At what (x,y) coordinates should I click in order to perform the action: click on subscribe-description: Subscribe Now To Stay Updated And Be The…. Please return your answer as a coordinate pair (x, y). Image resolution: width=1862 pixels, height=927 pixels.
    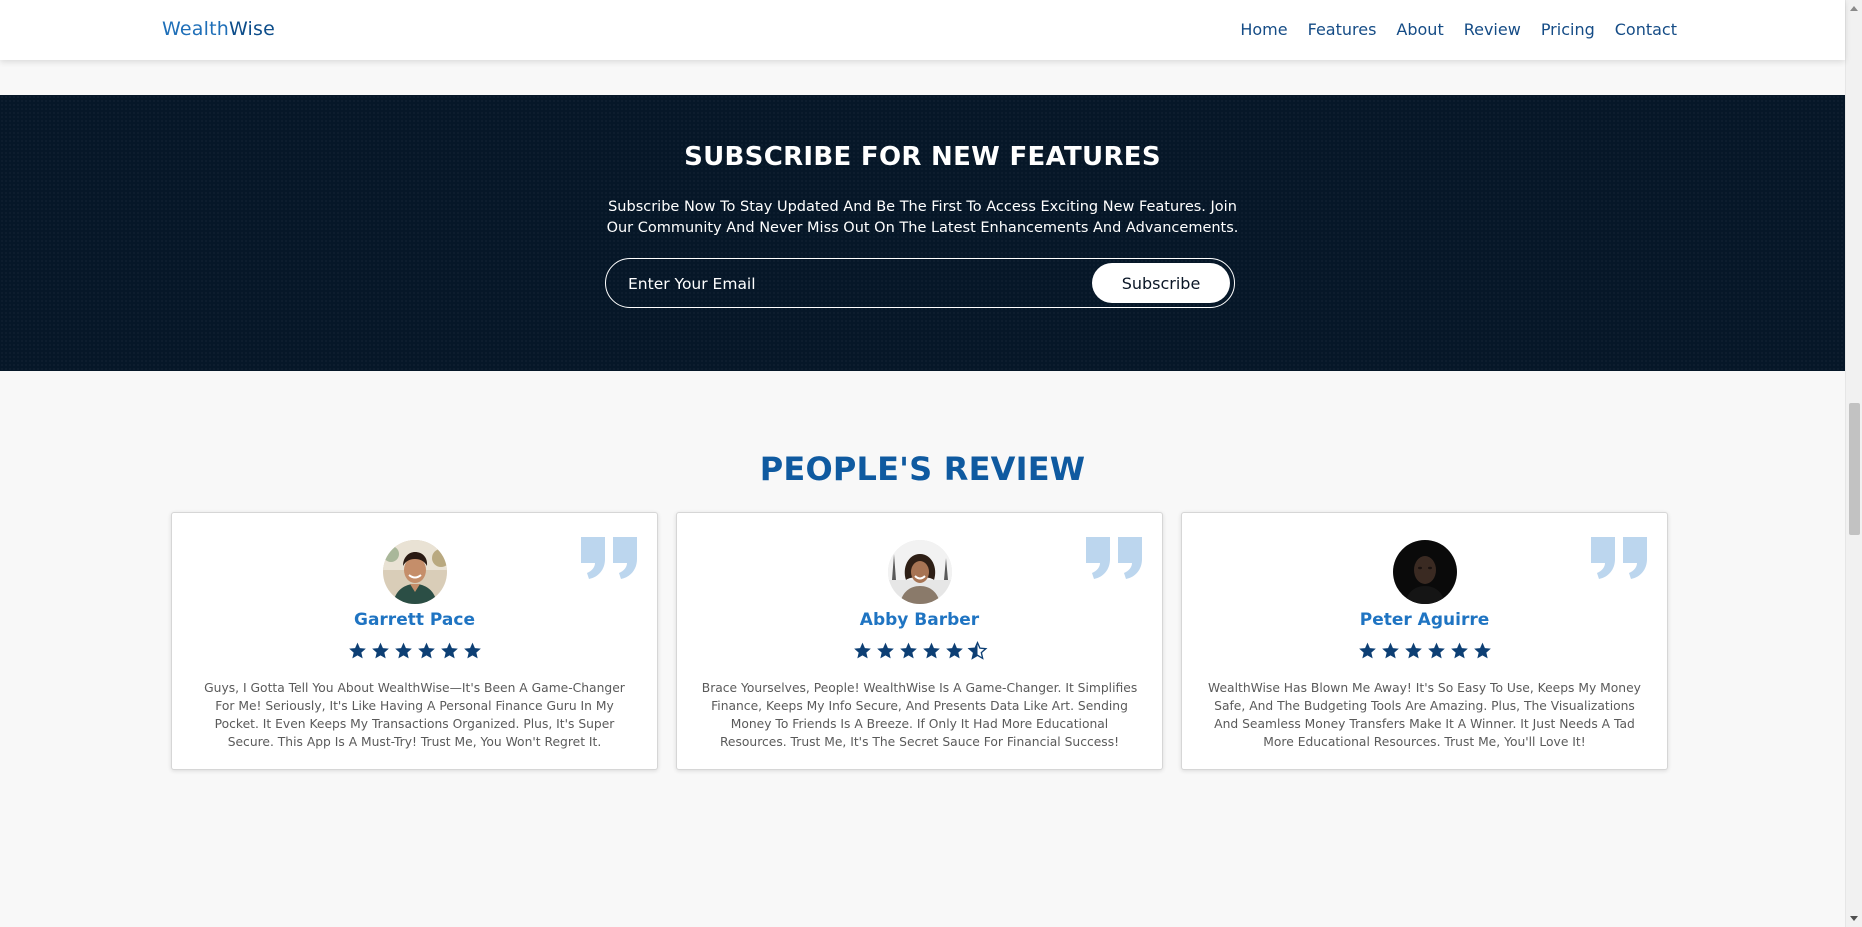
    Looking at the image, I should click on (922, 217).